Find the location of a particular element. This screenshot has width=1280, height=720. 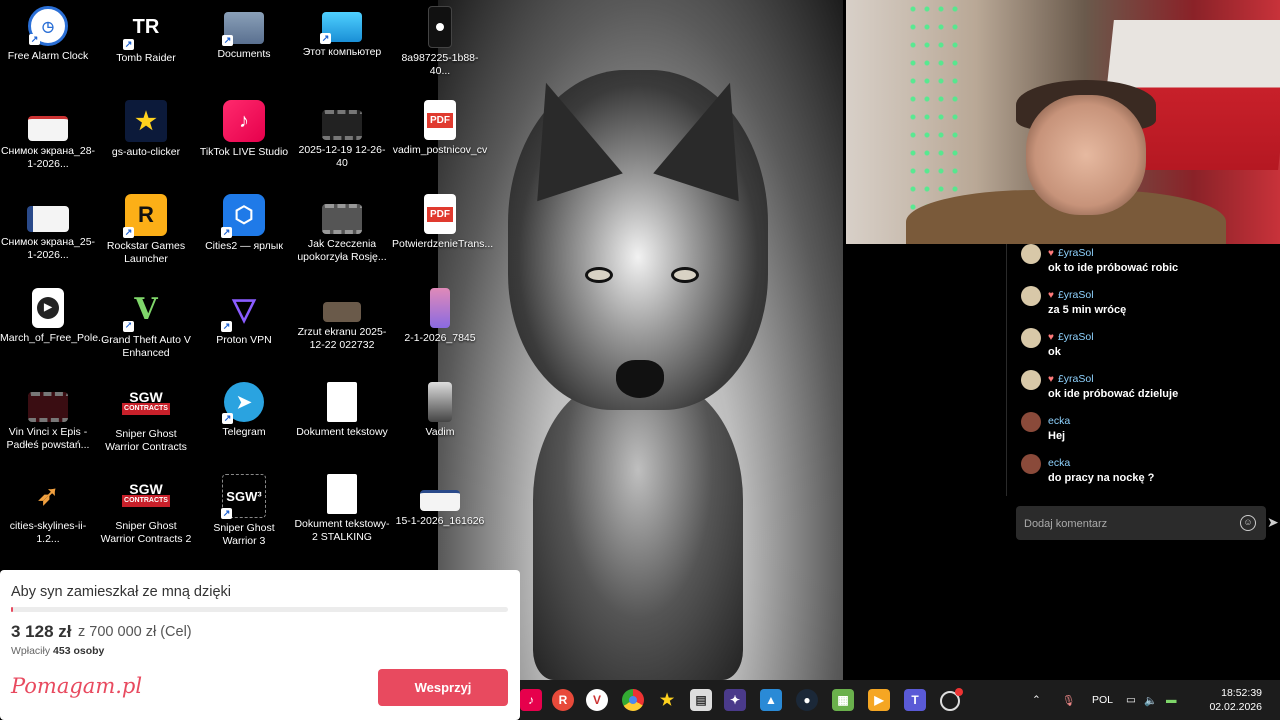

desktop-icon-this-computer: ↗ Этот компьютер is located at coordinates (342, 30).